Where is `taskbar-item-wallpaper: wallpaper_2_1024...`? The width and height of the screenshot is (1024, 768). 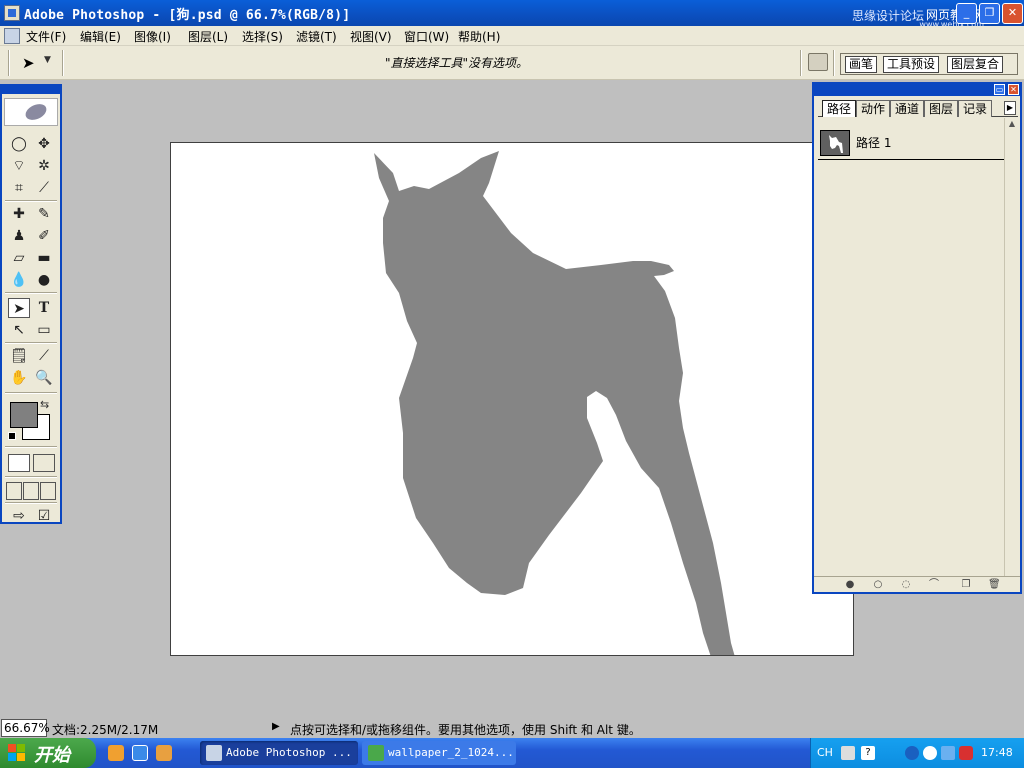 taskbar-item-wallpaper: wallpaper_2_1024... is located at coordinates (439, 753).